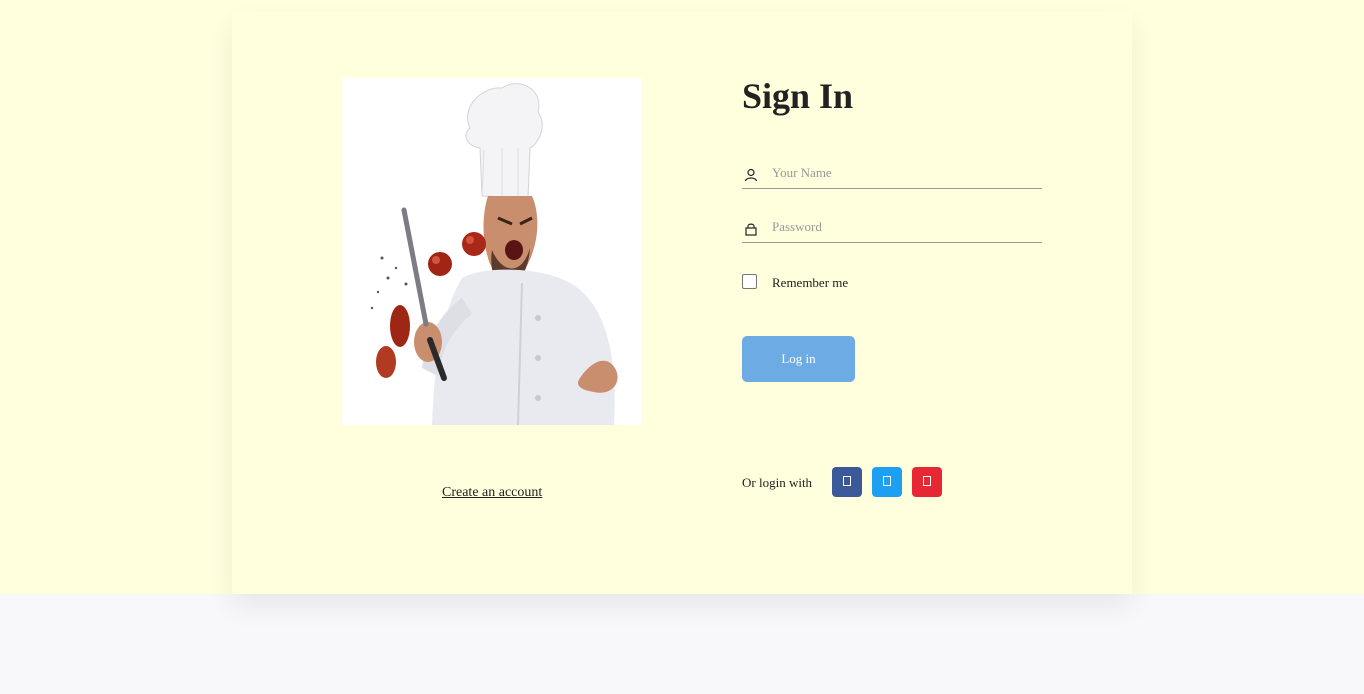 Image resolution: width=1364 pixels, height=694 pixels. What do you see at coordinates (777, 482) in the screenshot?
I see `social-login-label: Or login with` at bounding box center [777, 482].